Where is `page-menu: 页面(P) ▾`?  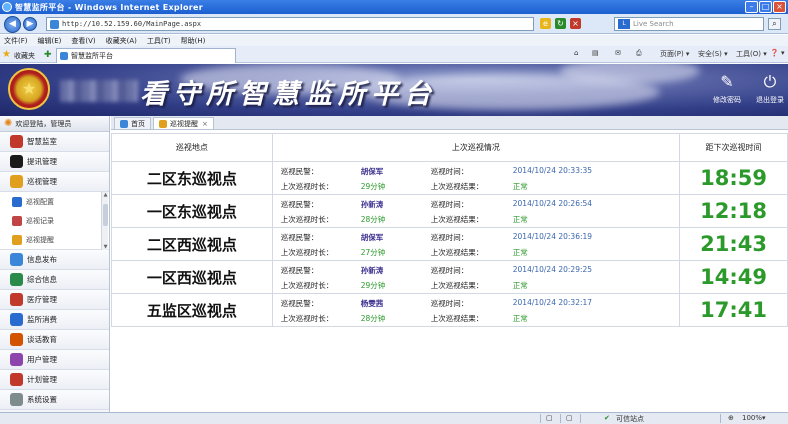 page-menu: 页面(P) ▾ is located at coordinates (674, 54).